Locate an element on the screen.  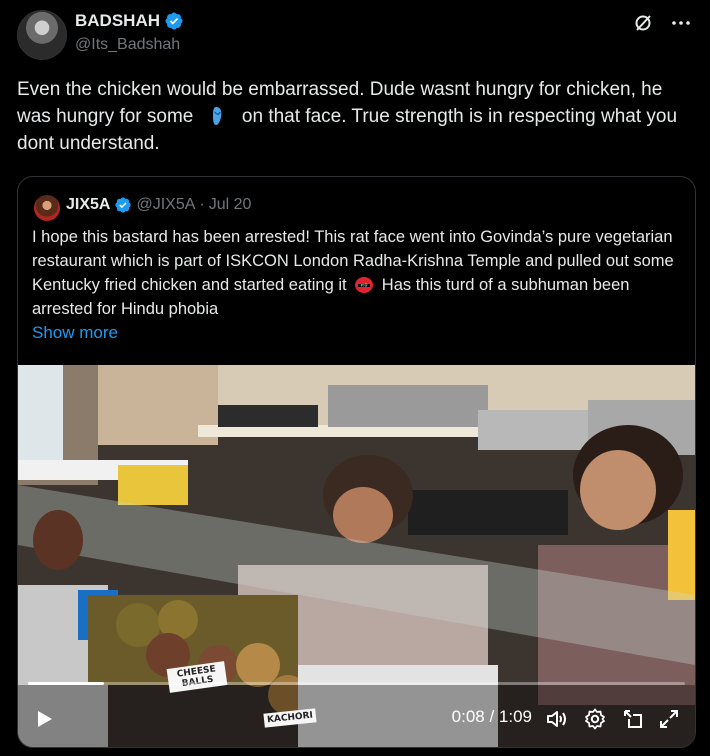
more-icon is located at coordinates (681, 23).